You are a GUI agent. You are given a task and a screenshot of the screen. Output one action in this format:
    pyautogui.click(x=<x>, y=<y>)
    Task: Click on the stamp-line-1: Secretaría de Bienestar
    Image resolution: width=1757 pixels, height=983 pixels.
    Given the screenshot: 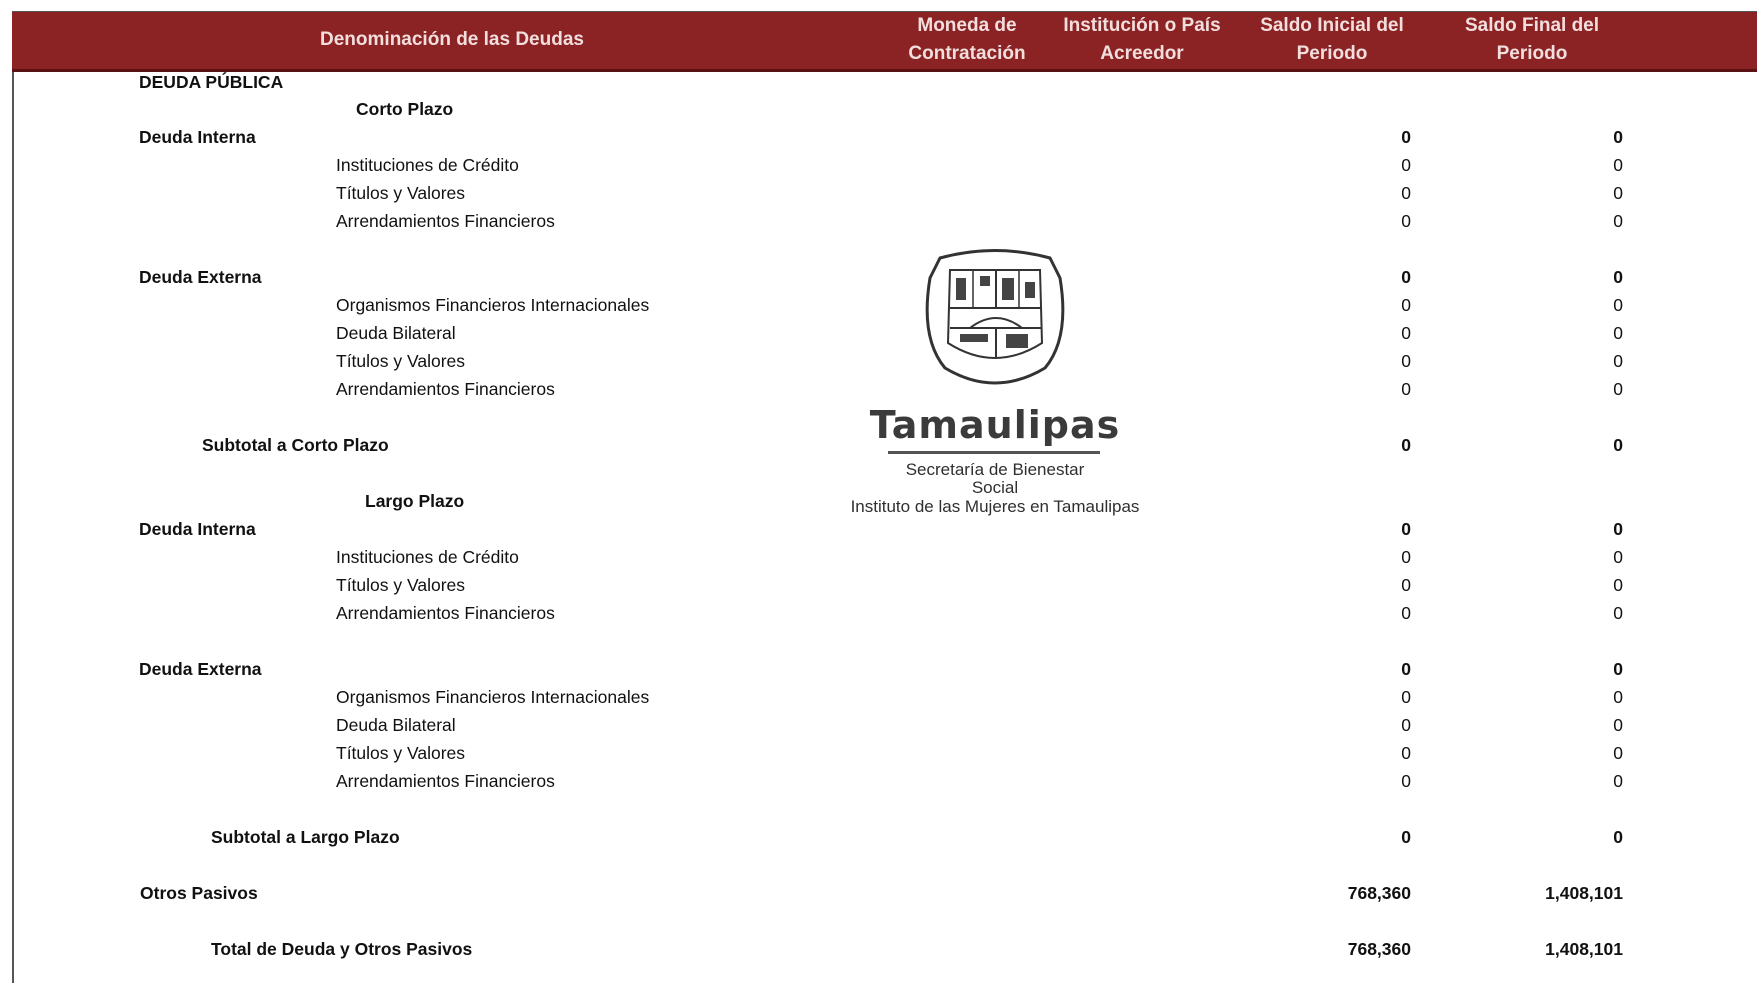 What is the action you would take?
    pyautogui.click(x=995, y=469)
    